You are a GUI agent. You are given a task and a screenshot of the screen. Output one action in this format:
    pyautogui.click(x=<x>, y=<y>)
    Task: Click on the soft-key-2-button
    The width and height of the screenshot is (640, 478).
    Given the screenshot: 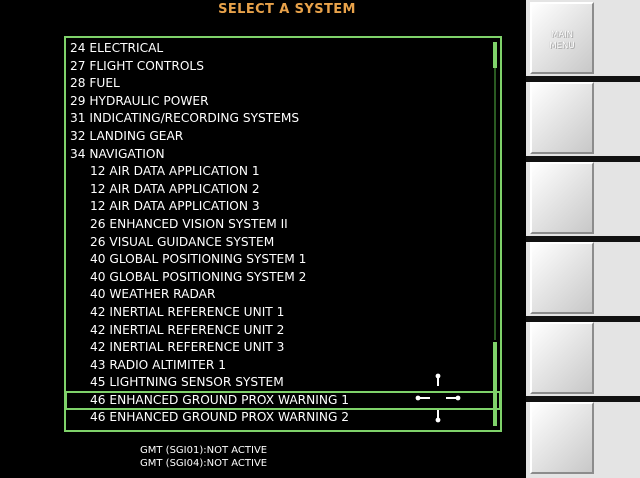 What is the action you would take?
    pyautogui.click(x=562, y=118)
    